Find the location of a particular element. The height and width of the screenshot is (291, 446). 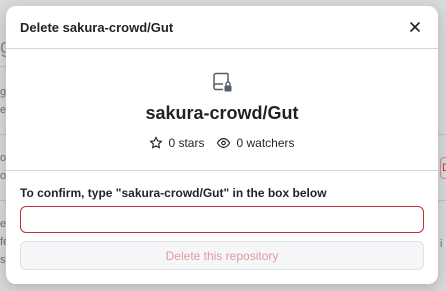

stars-count: 0 stars is located at coordinates (186, 143).